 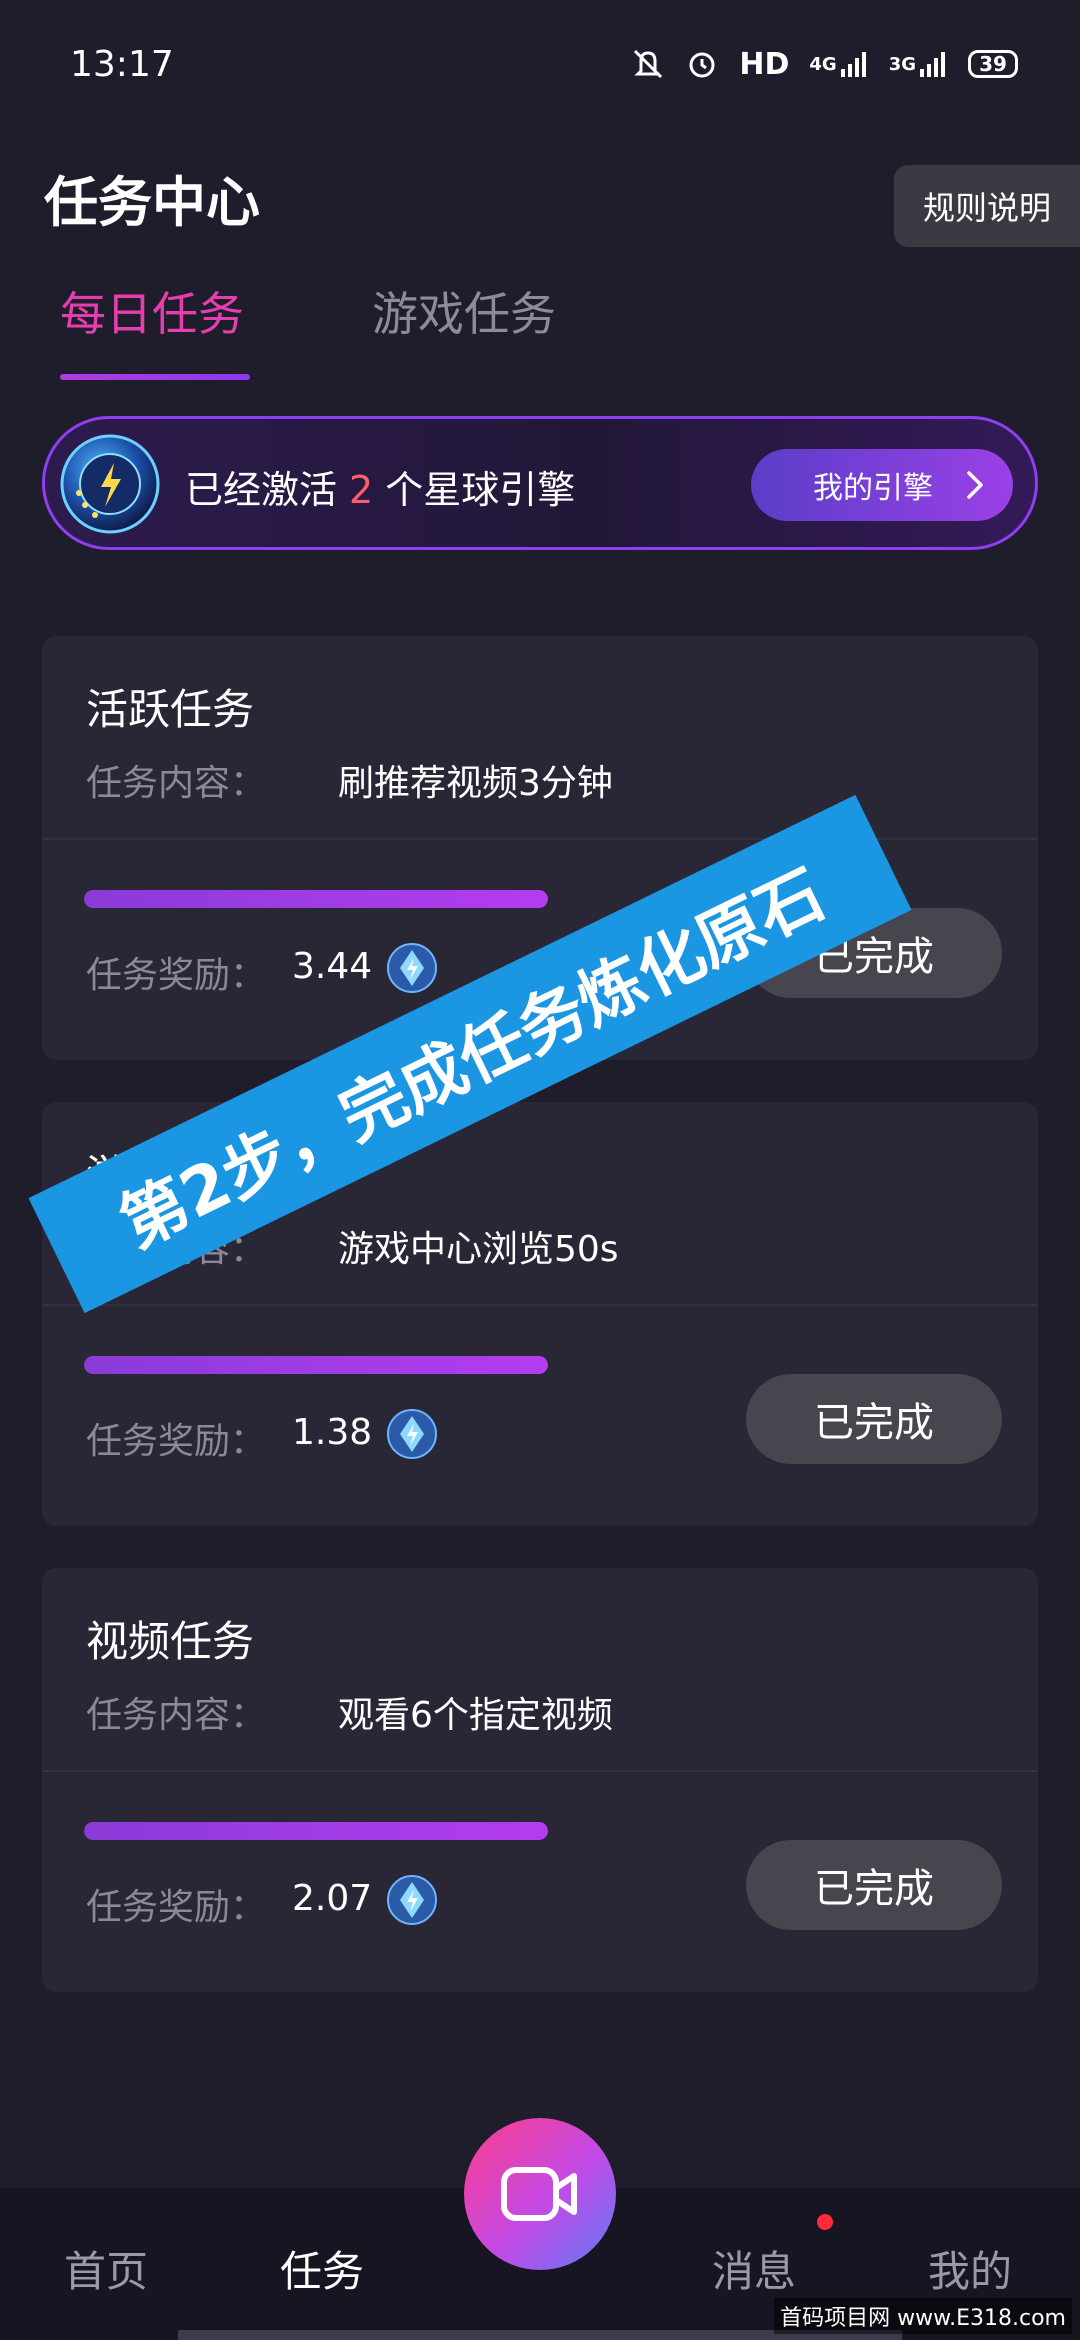 What do you see at coordinates (993, 64) in the screenshot?
I see `battery-icon: 39` at bounding box center [993, 64].